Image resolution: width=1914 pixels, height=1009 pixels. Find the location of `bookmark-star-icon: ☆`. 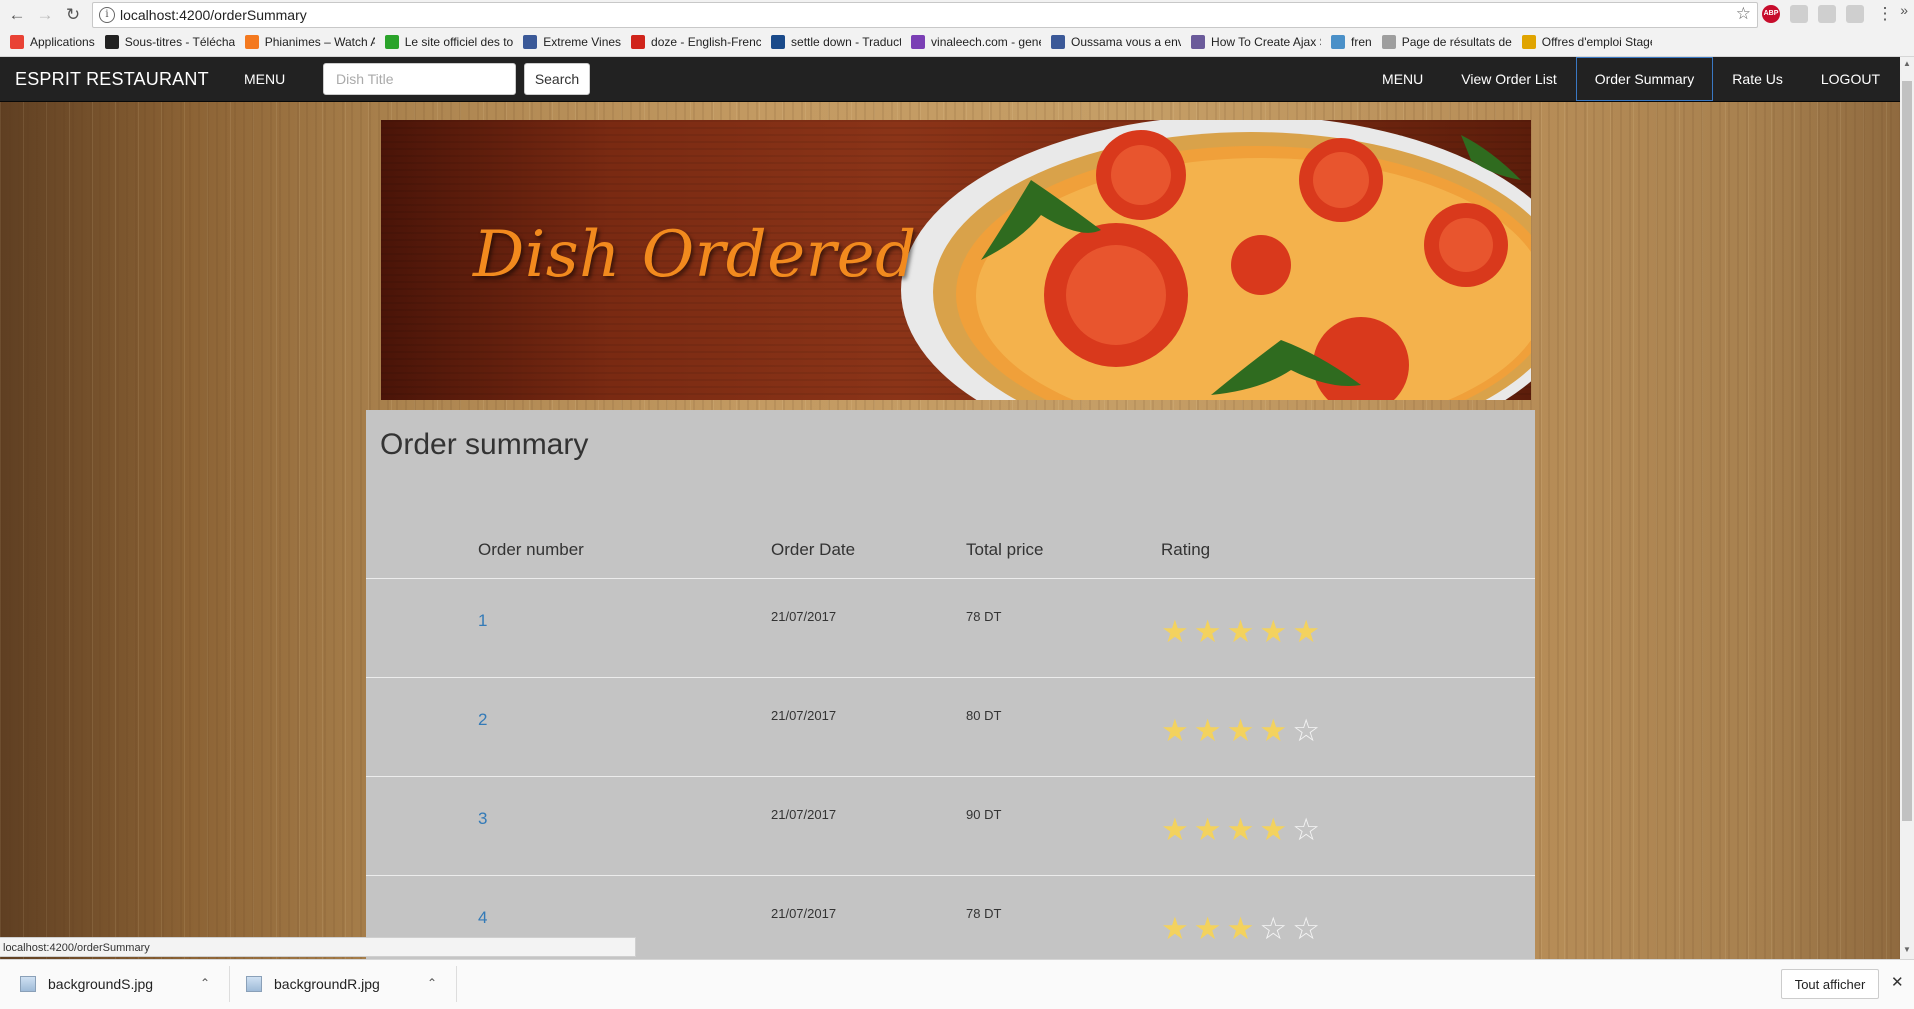

bookmark-star-icon: ☆ is located at coordinates (1743, 14).